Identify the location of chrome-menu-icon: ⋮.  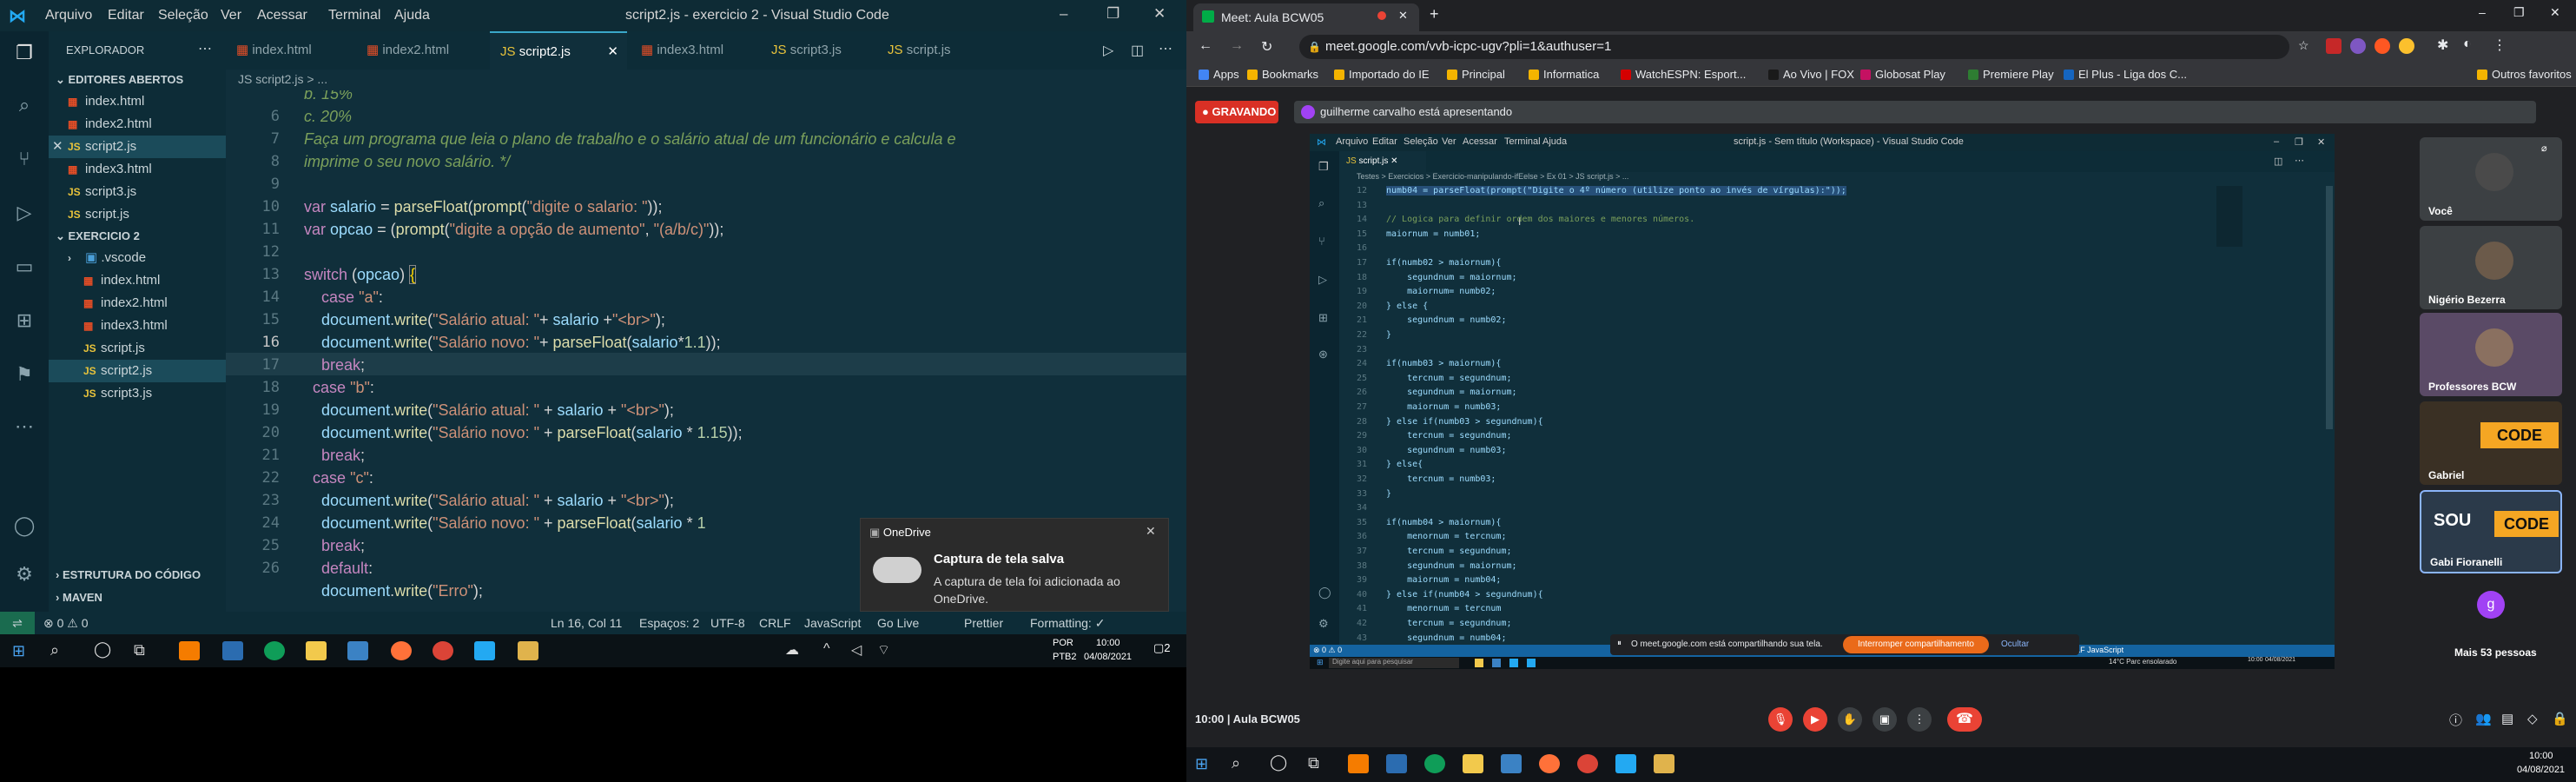
(2500, 45).